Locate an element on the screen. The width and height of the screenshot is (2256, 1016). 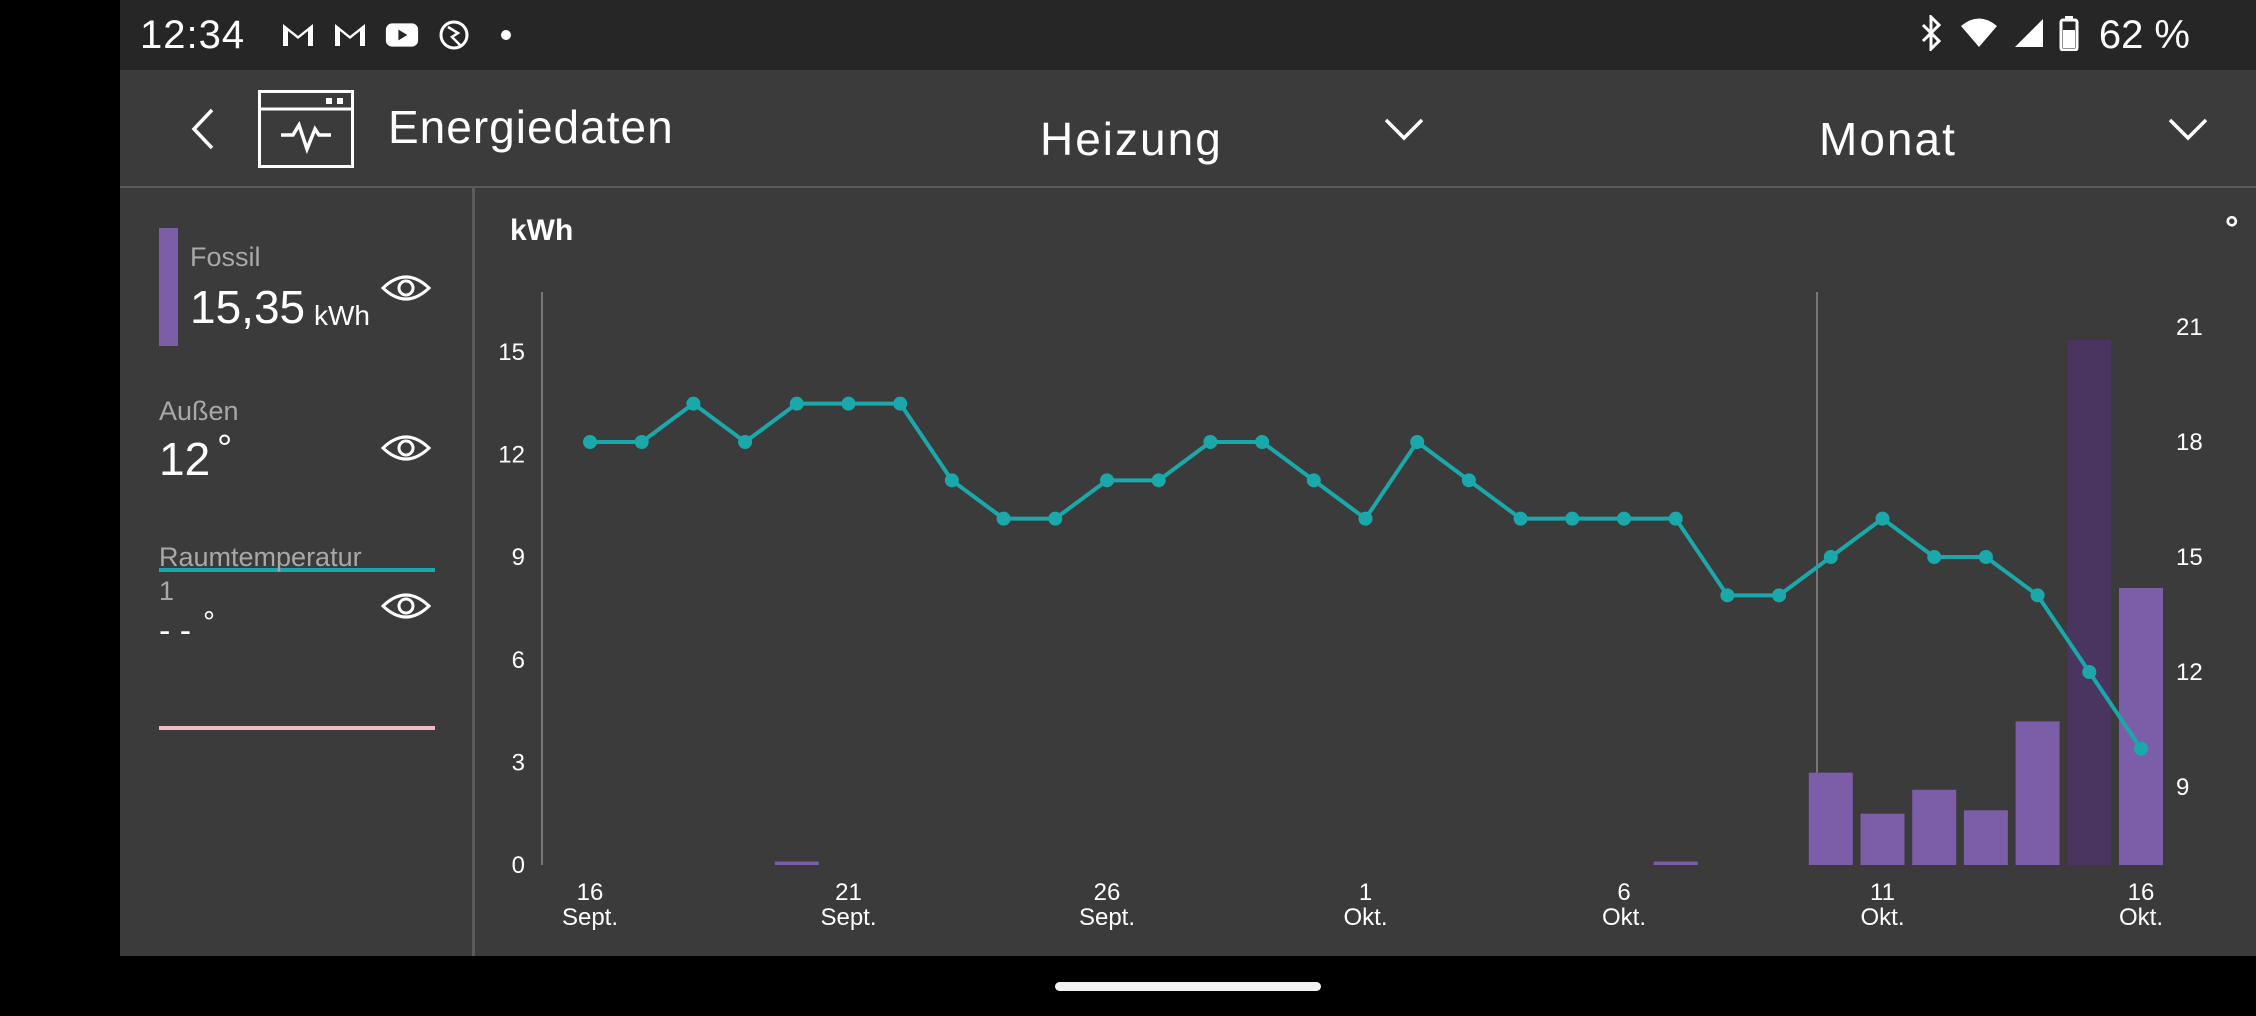
web-icon is located at coordinates (454, 35).